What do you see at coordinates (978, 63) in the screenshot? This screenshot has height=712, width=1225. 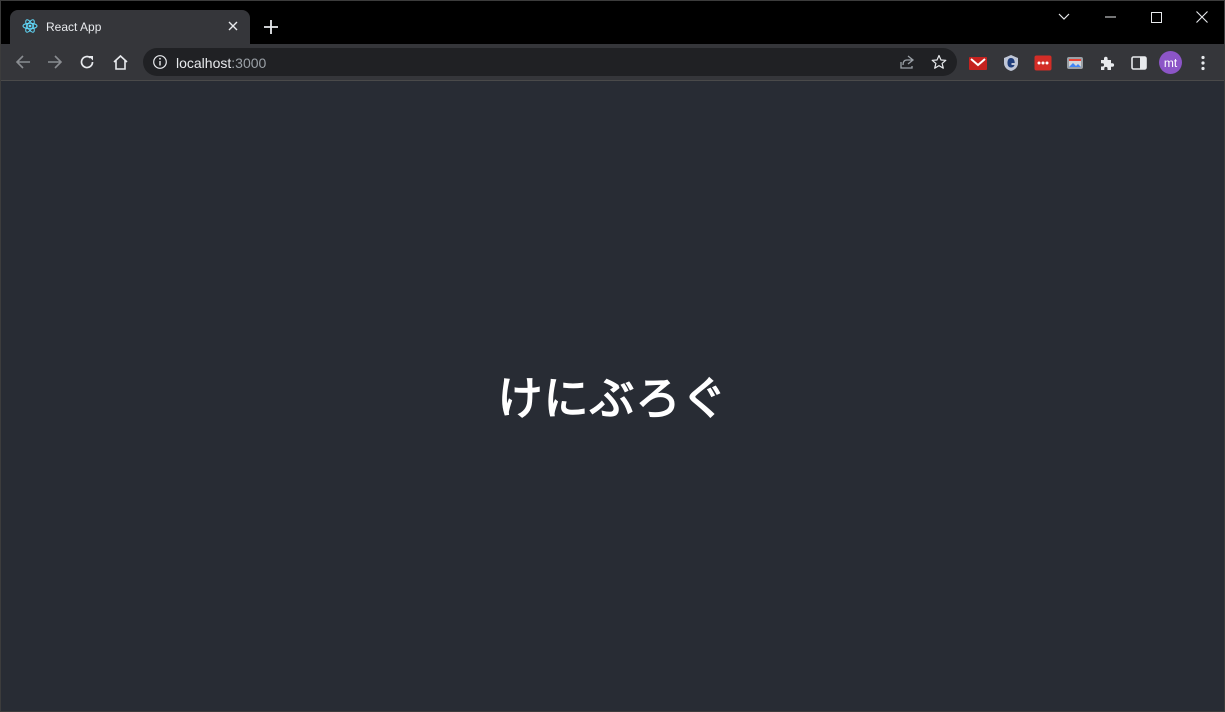 I see `gmail-extension-icon` at bounding box center [978, 63].